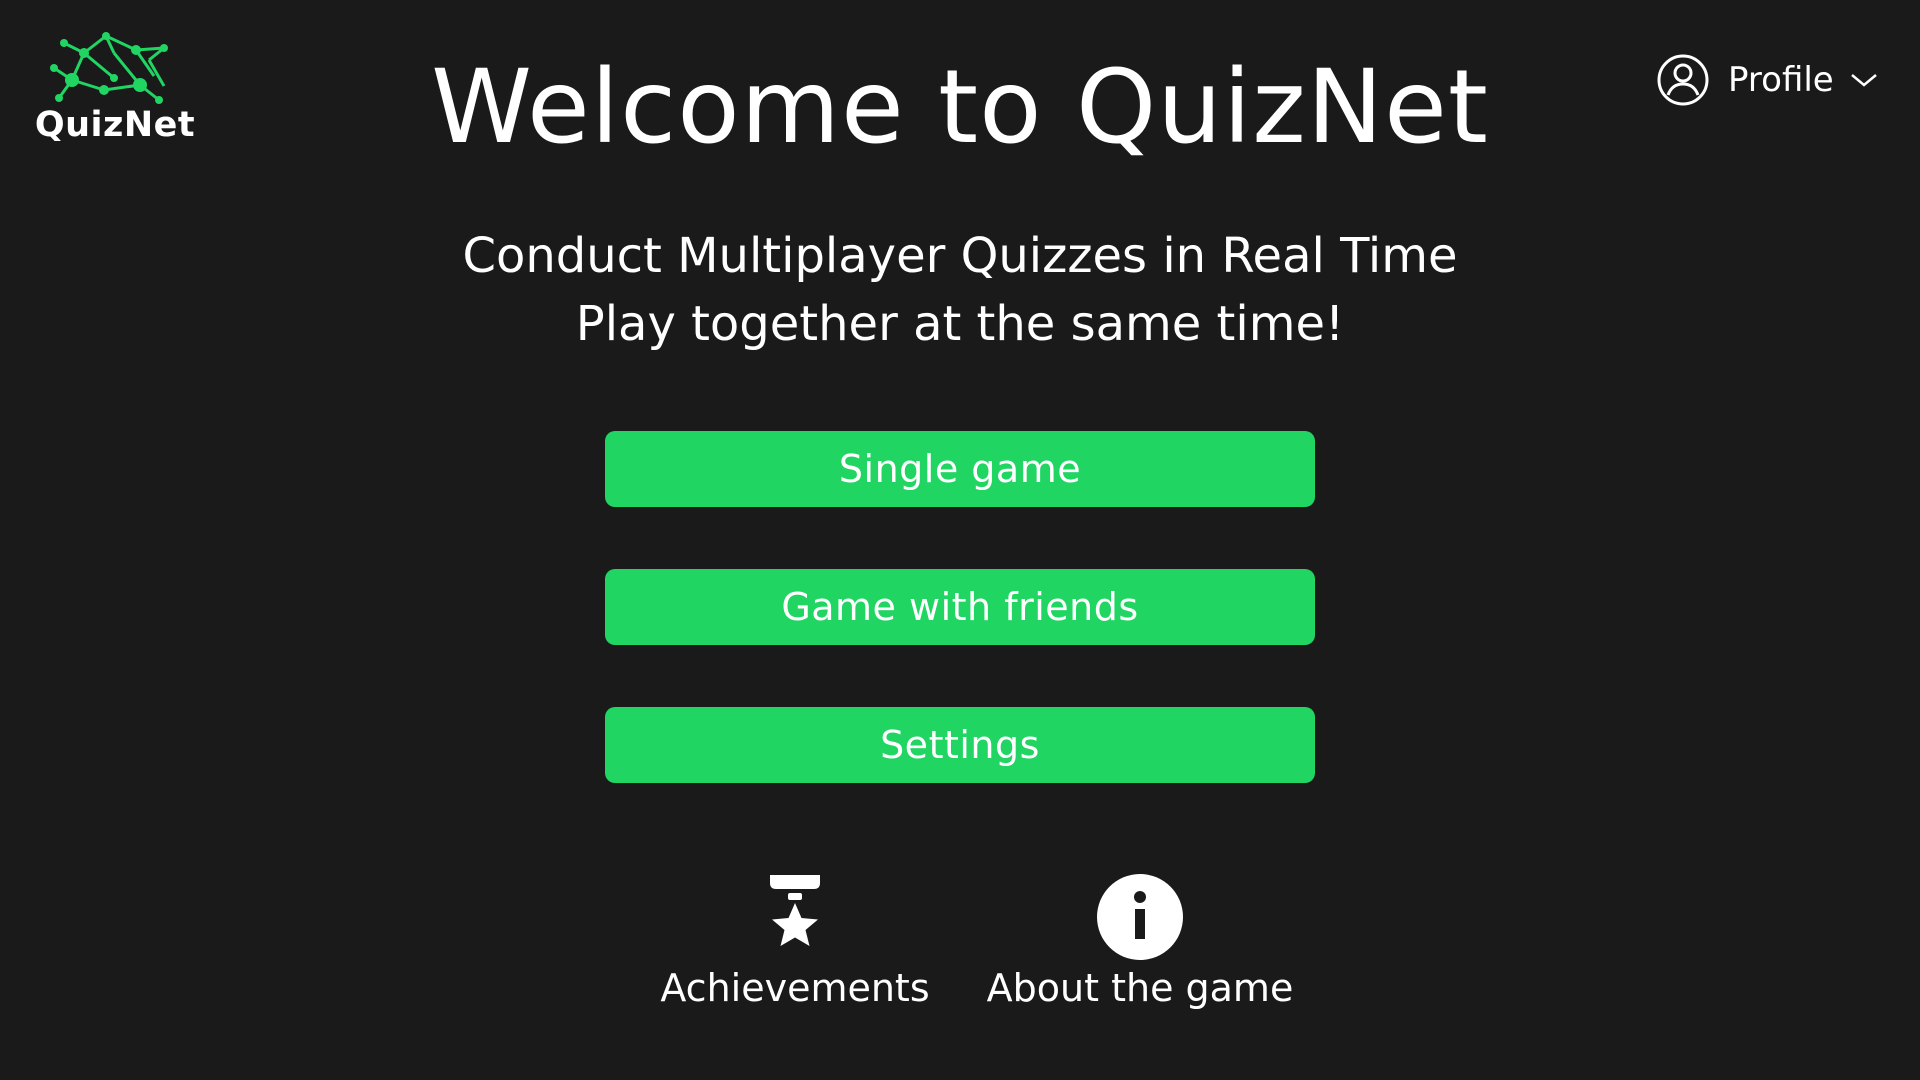  Describe the element at coordinates (960, 745) in the screenshot. I see `settings-button: Settings` at that location.